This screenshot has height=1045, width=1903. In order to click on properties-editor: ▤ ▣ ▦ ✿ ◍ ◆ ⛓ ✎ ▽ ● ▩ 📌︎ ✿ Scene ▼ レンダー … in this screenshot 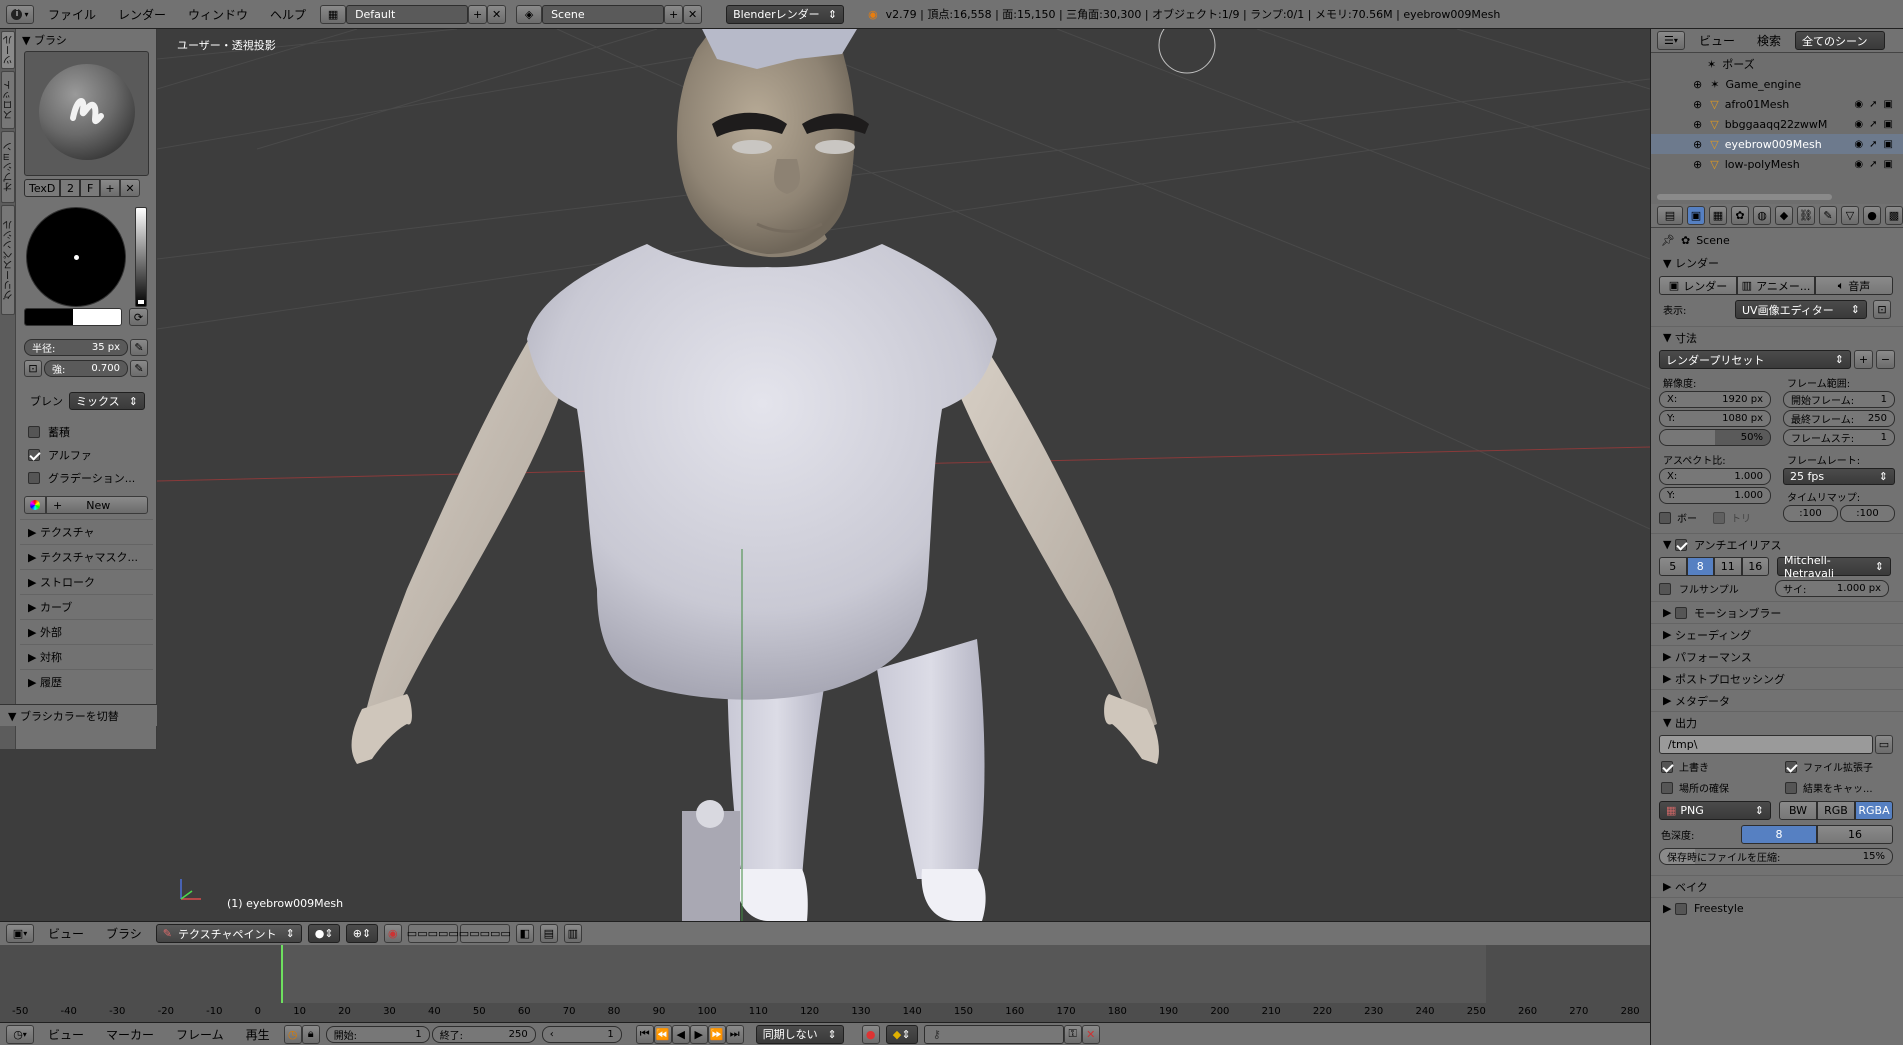, I will do `click(1776, 624)`.